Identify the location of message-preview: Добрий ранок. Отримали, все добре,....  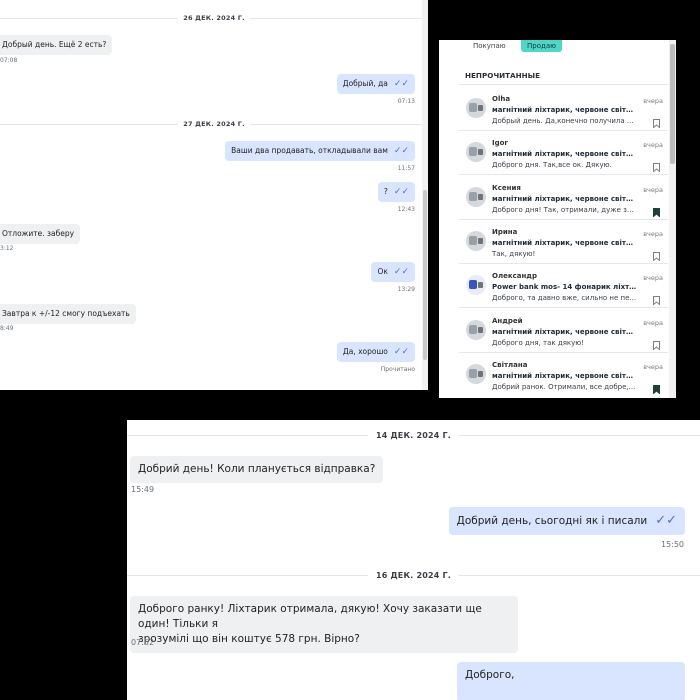
(564, 386).